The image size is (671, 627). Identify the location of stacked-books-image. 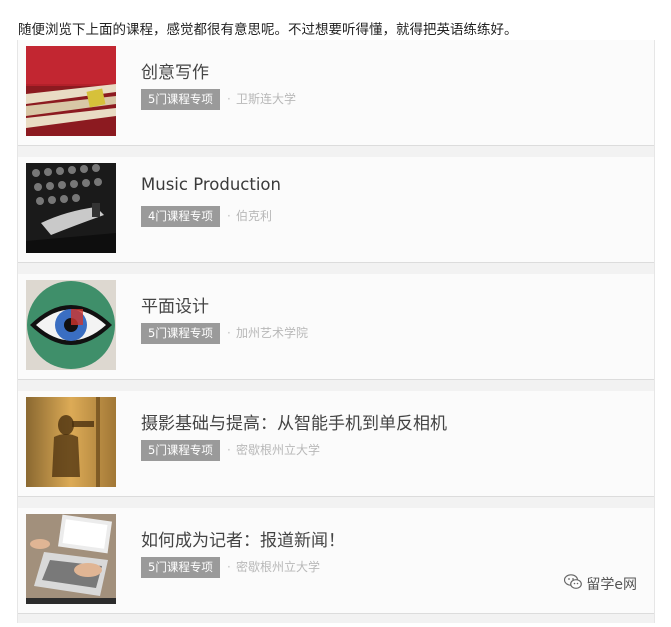
(71, 91).